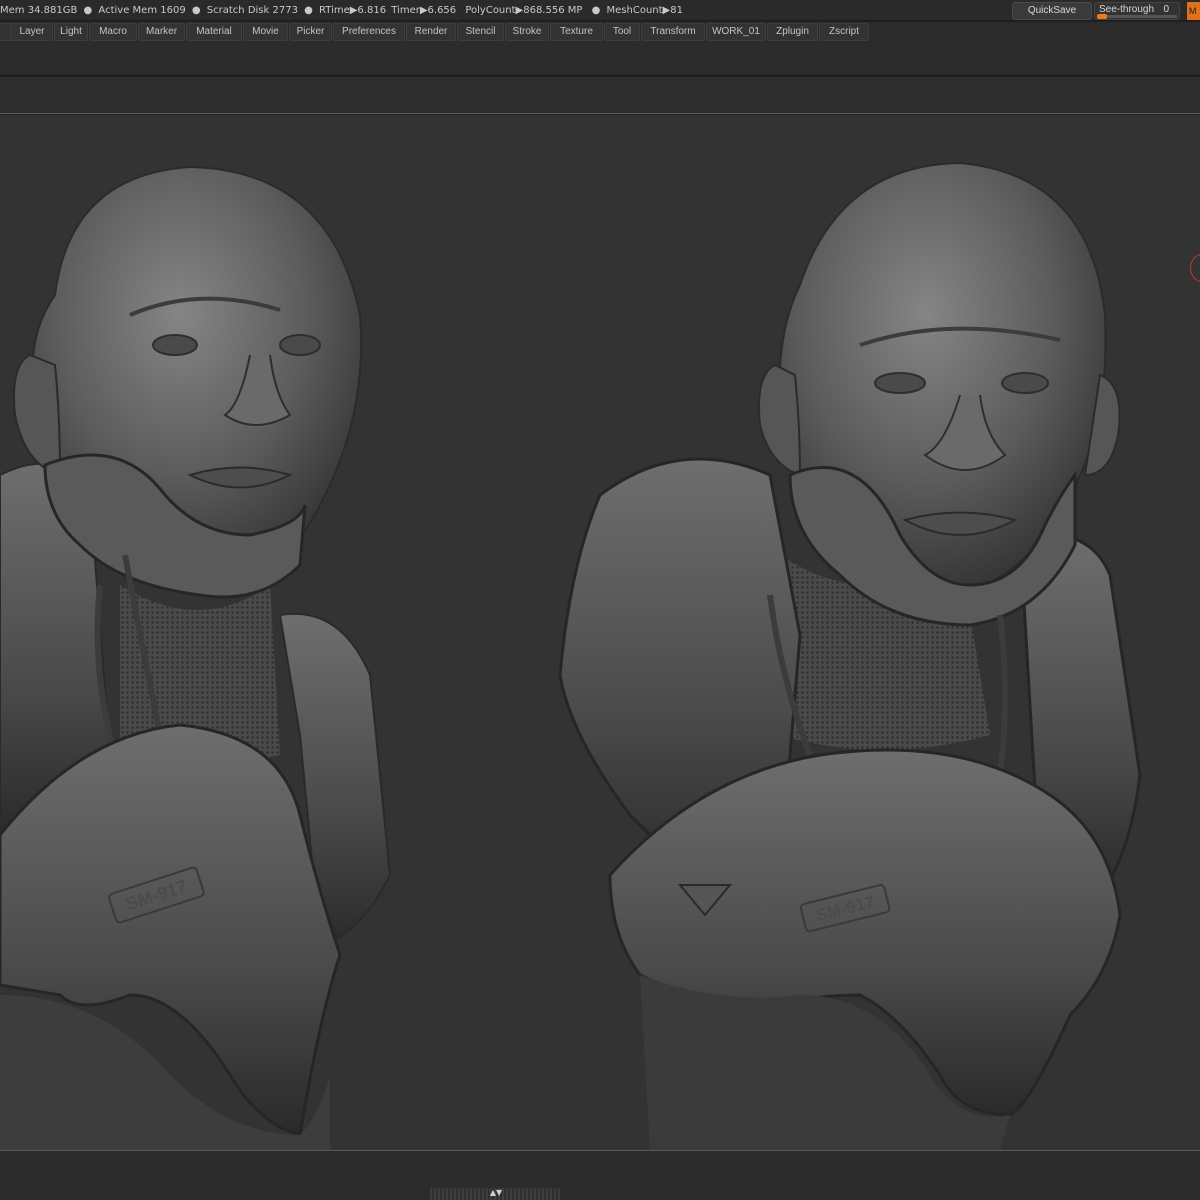  What do you see at coordinates (310, 32) in the screenshot?
I see `menu-picker: Picker` at bounding box center [310, 32].